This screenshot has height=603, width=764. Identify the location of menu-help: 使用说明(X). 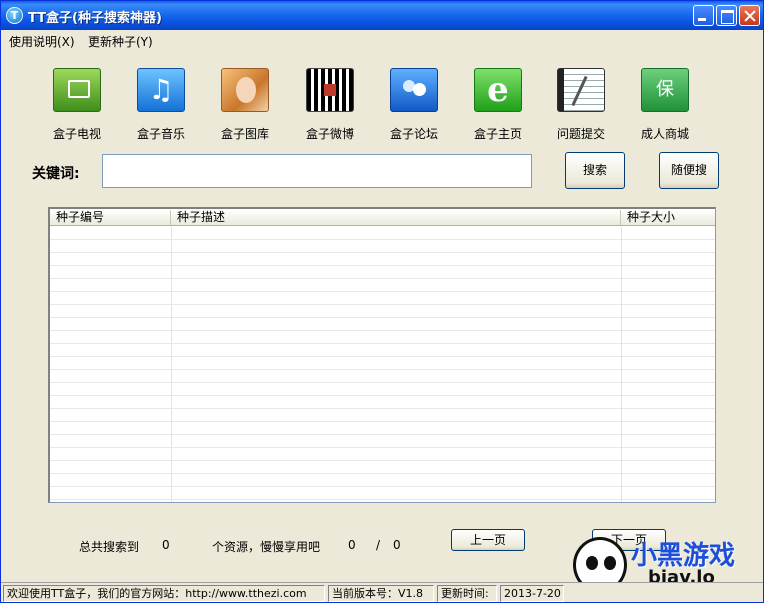
(42, 41).